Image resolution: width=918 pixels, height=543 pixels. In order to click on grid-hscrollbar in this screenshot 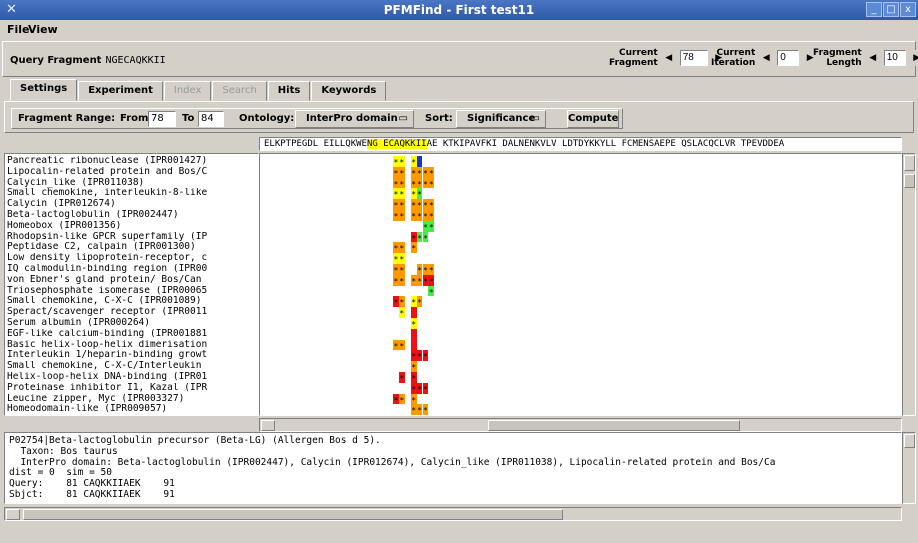, I will do `click(580, 425)`.